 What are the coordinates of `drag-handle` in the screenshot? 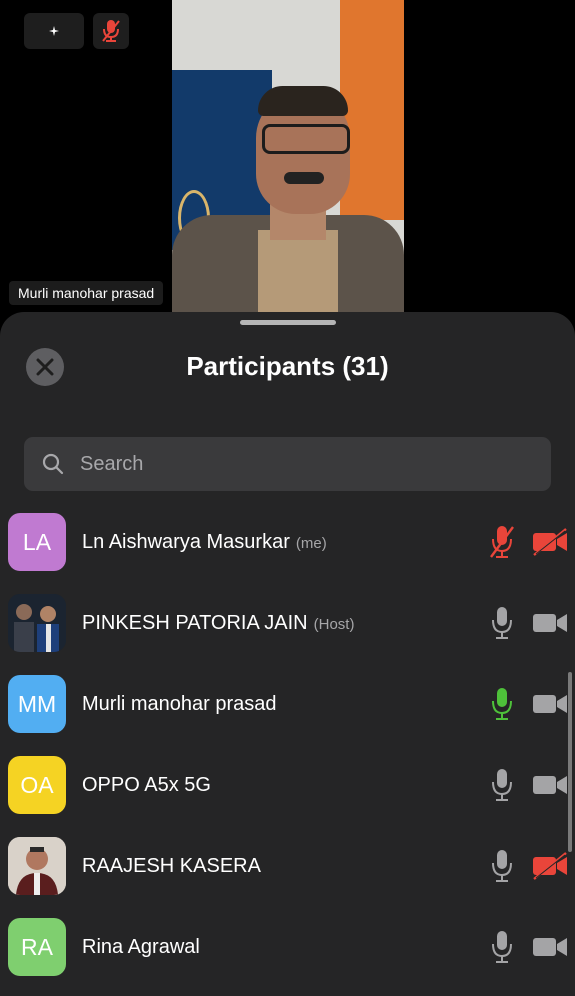 It's located at (288, 322).